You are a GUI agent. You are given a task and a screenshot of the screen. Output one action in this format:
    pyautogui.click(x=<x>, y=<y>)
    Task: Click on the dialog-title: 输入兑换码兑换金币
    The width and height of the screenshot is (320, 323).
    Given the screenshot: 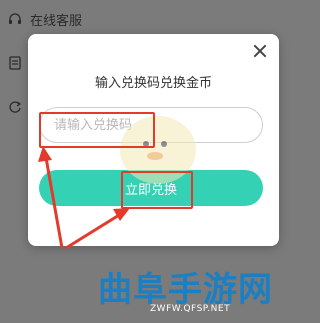 What is the action you would take?
    pyautogui.click(x=153, y=83)
    